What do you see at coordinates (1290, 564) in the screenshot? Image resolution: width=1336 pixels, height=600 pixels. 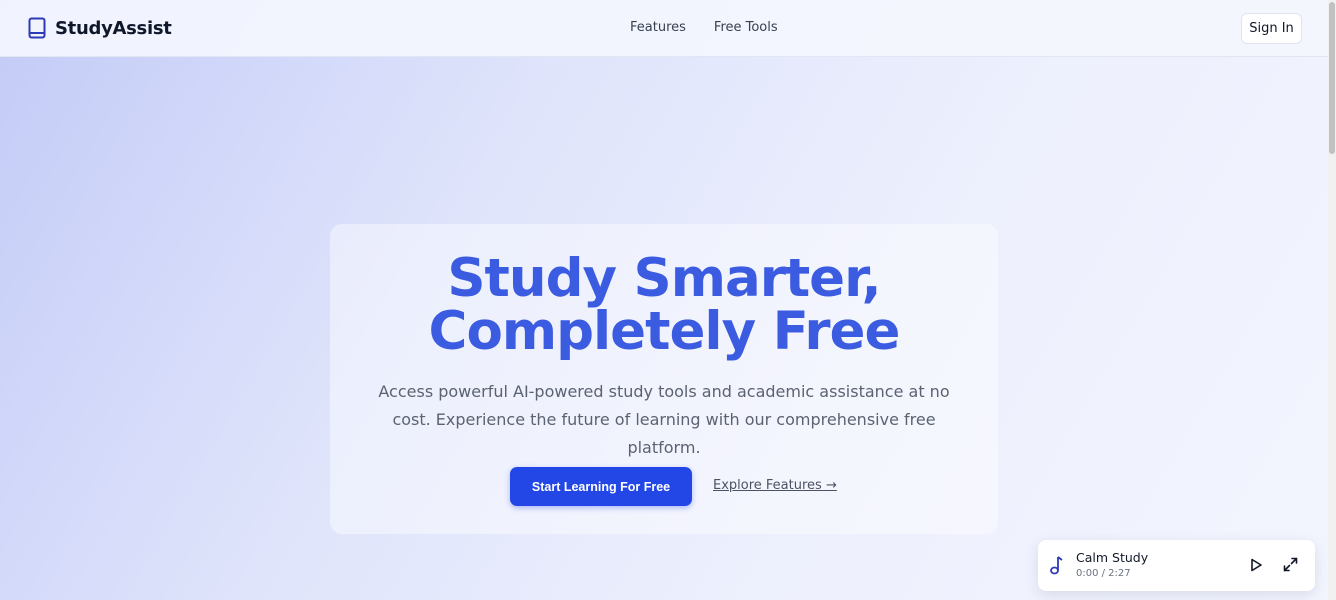 I see `expand-icon` at bounding box center [1290, 564].